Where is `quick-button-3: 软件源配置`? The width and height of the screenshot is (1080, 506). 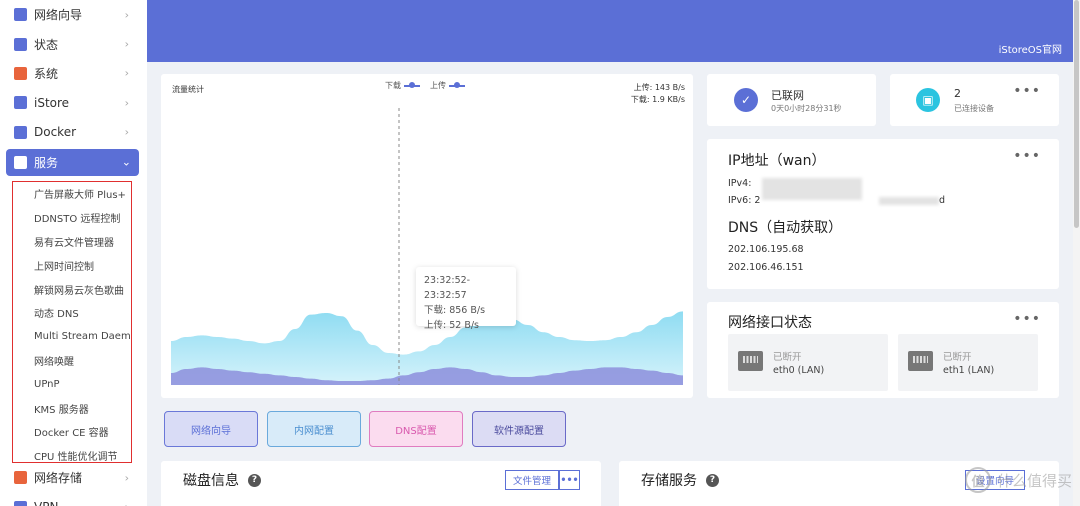
quick-button-3: 软件源配置 is located at coordinates (519, 429).